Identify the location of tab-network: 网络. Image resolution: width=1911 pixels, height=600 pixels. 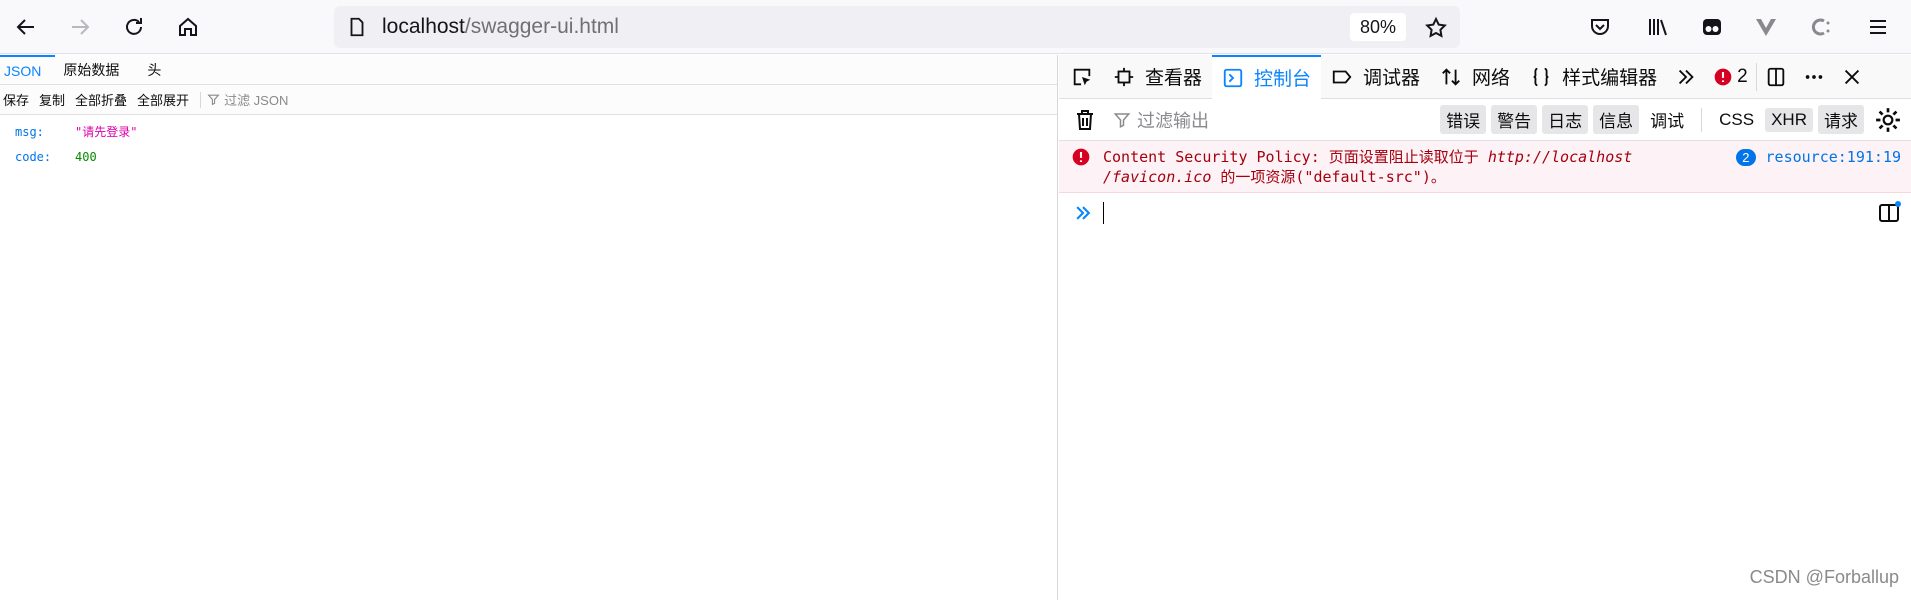
(1475, 77).